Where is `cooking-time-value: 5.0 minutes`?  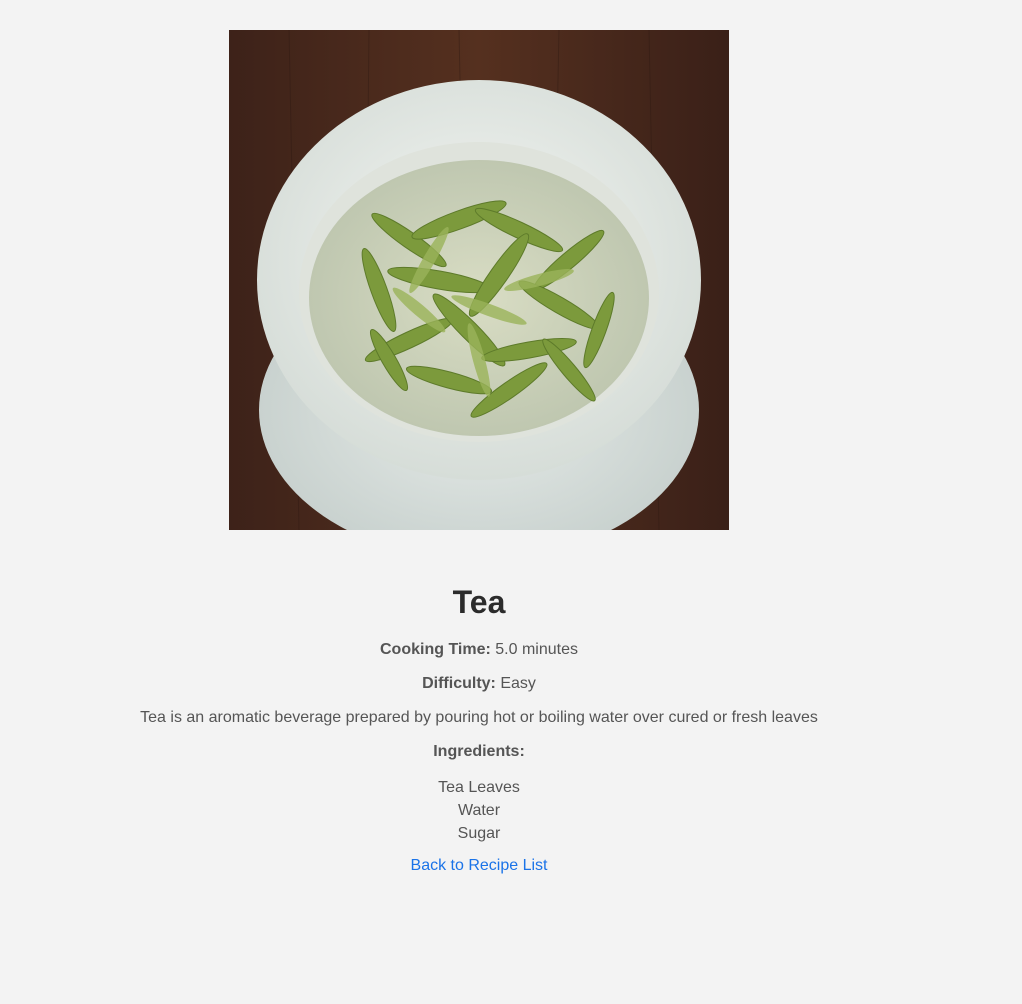
cooking-time-value: 5.0 minutes is located at coordinates (536, 649).